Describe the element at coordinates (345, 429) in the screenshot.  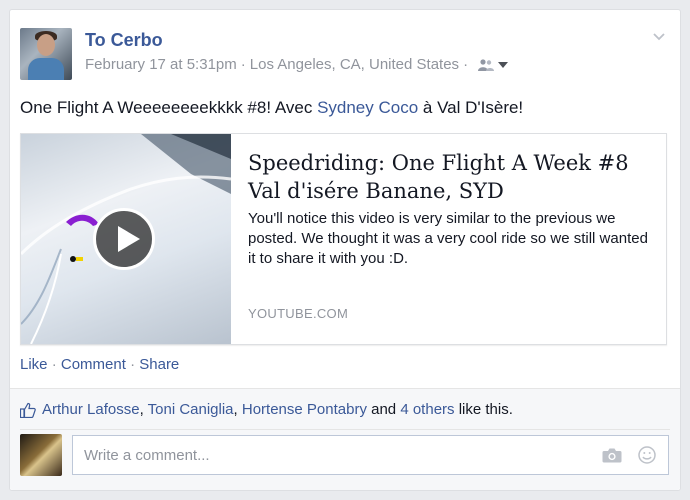
I see `likes-divider` at that location.